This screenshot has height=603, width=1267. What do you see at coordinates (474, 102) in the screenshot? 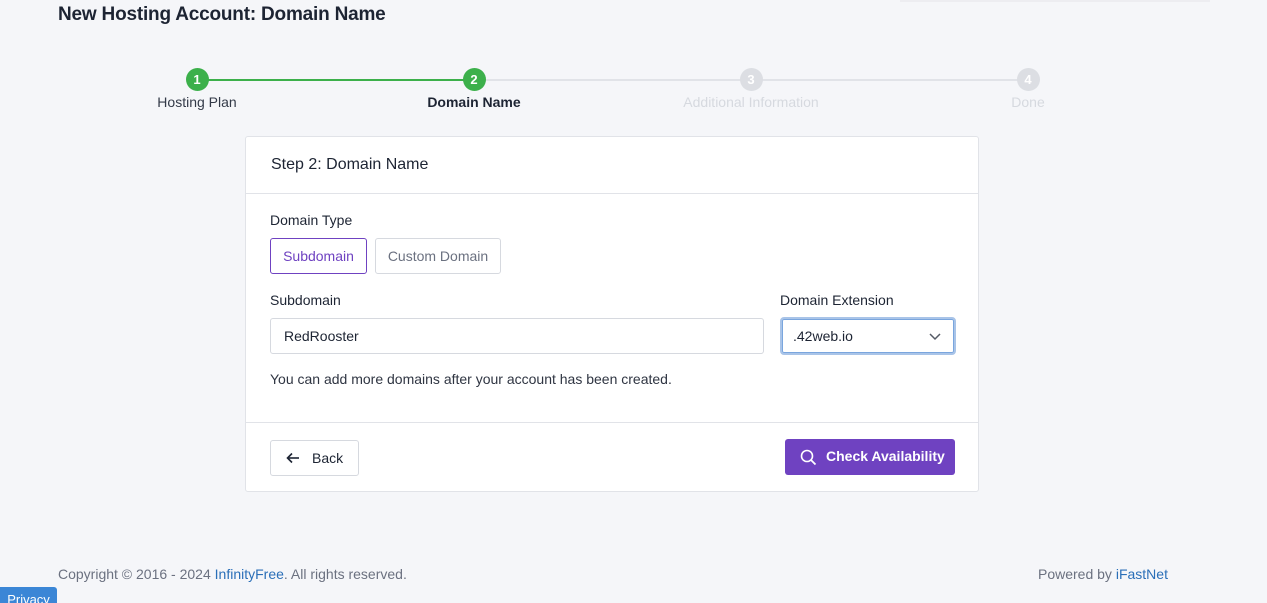
I see `step-label-domain-name: Domain Name` at bounding box center [474, 102].